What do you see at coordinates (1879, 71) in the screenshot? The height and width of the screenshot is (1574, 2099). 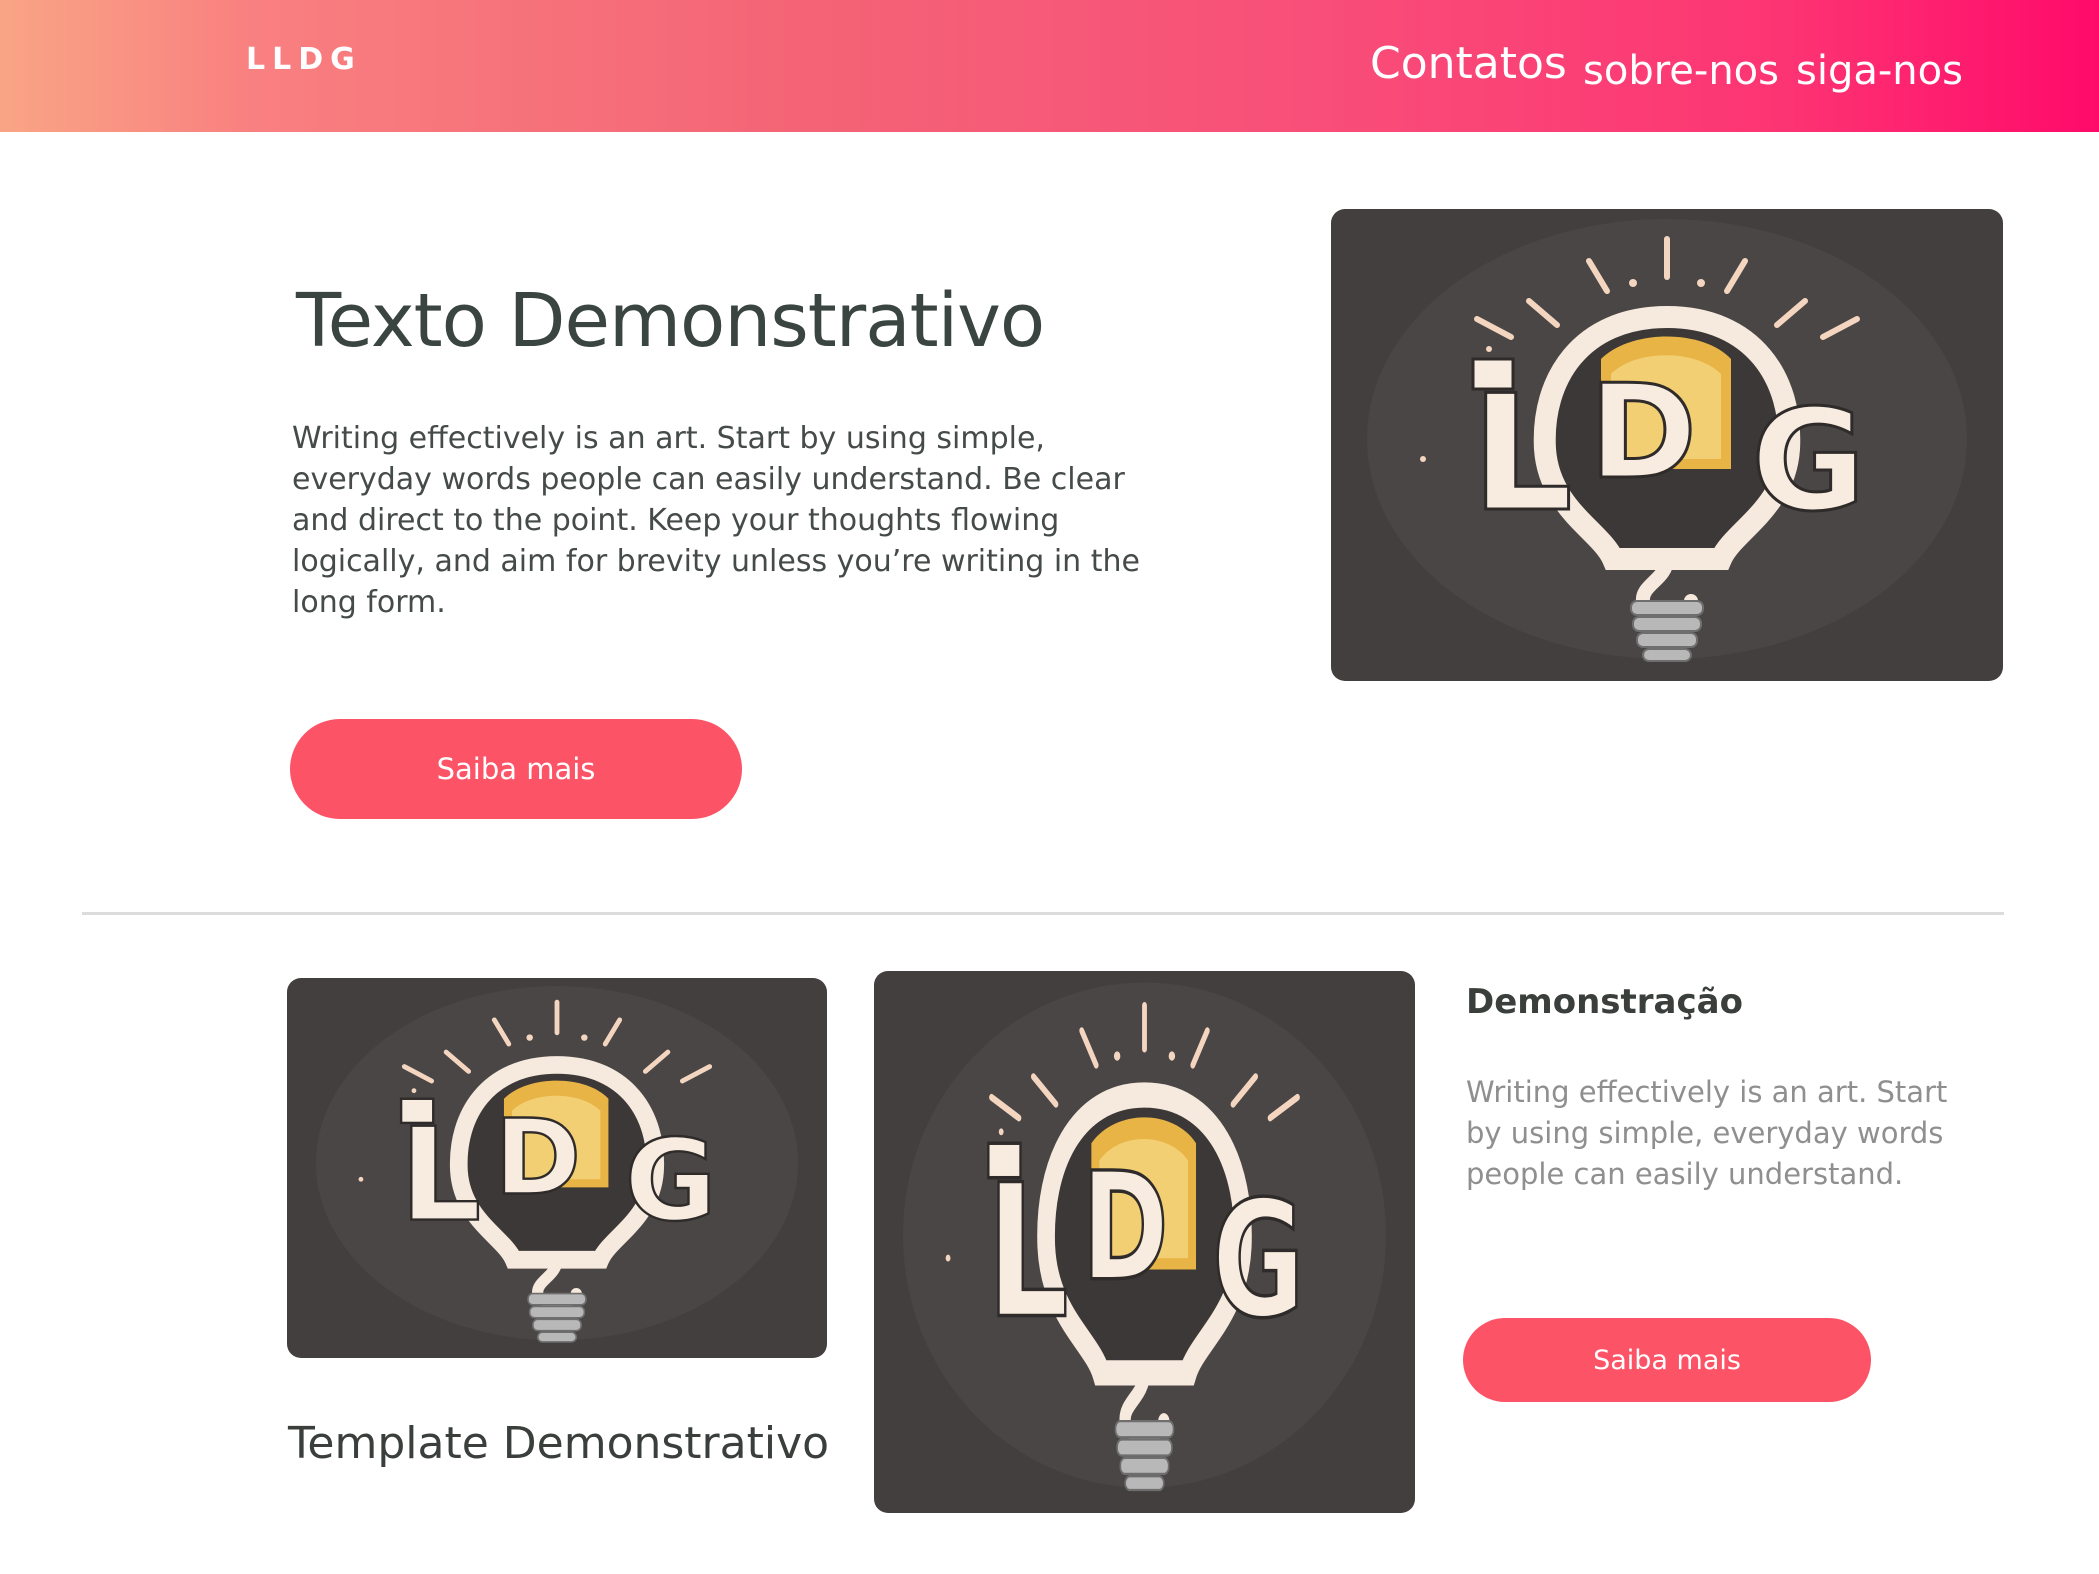 I see `nav-link-siga-nos: siga-nos` at bounding box center [1879, 71].